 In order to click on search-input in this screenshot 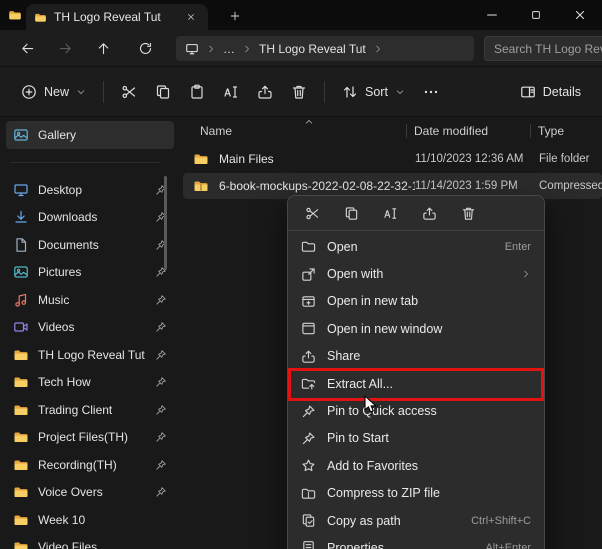, I will do `click(543, 48)`.